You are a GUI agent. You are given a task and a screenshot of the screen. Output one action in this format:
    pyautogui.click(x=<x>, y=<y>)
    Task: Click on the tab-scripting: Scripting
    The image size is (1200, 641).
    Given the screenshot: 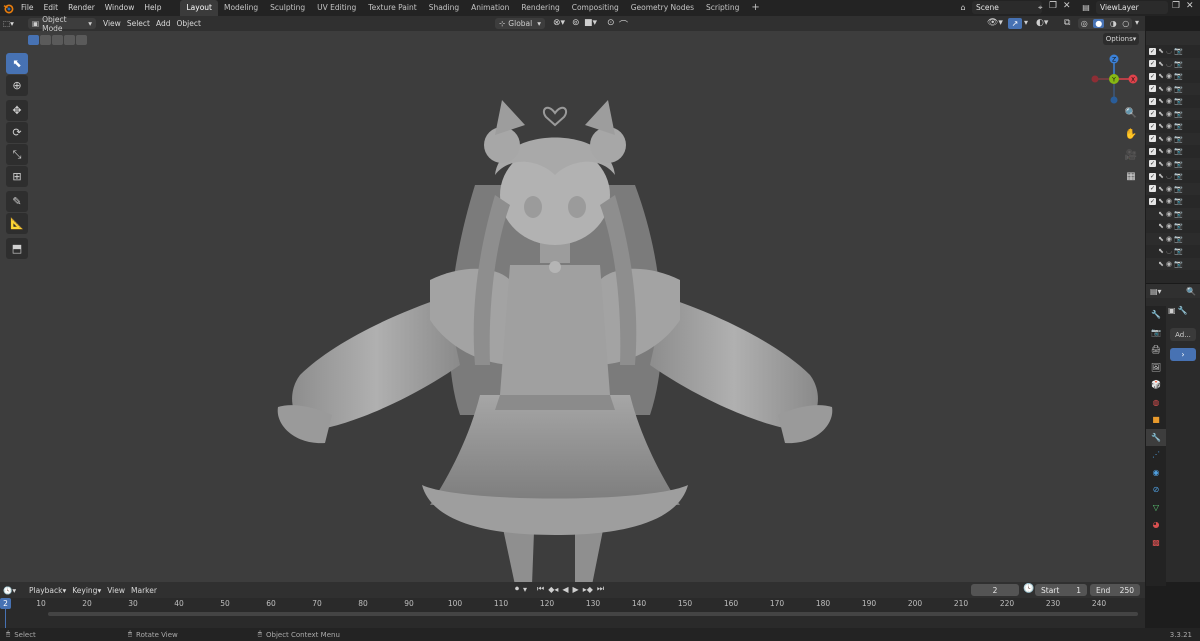 What is the action you would take?
    pyautogui.click(x=722, y=8)
    